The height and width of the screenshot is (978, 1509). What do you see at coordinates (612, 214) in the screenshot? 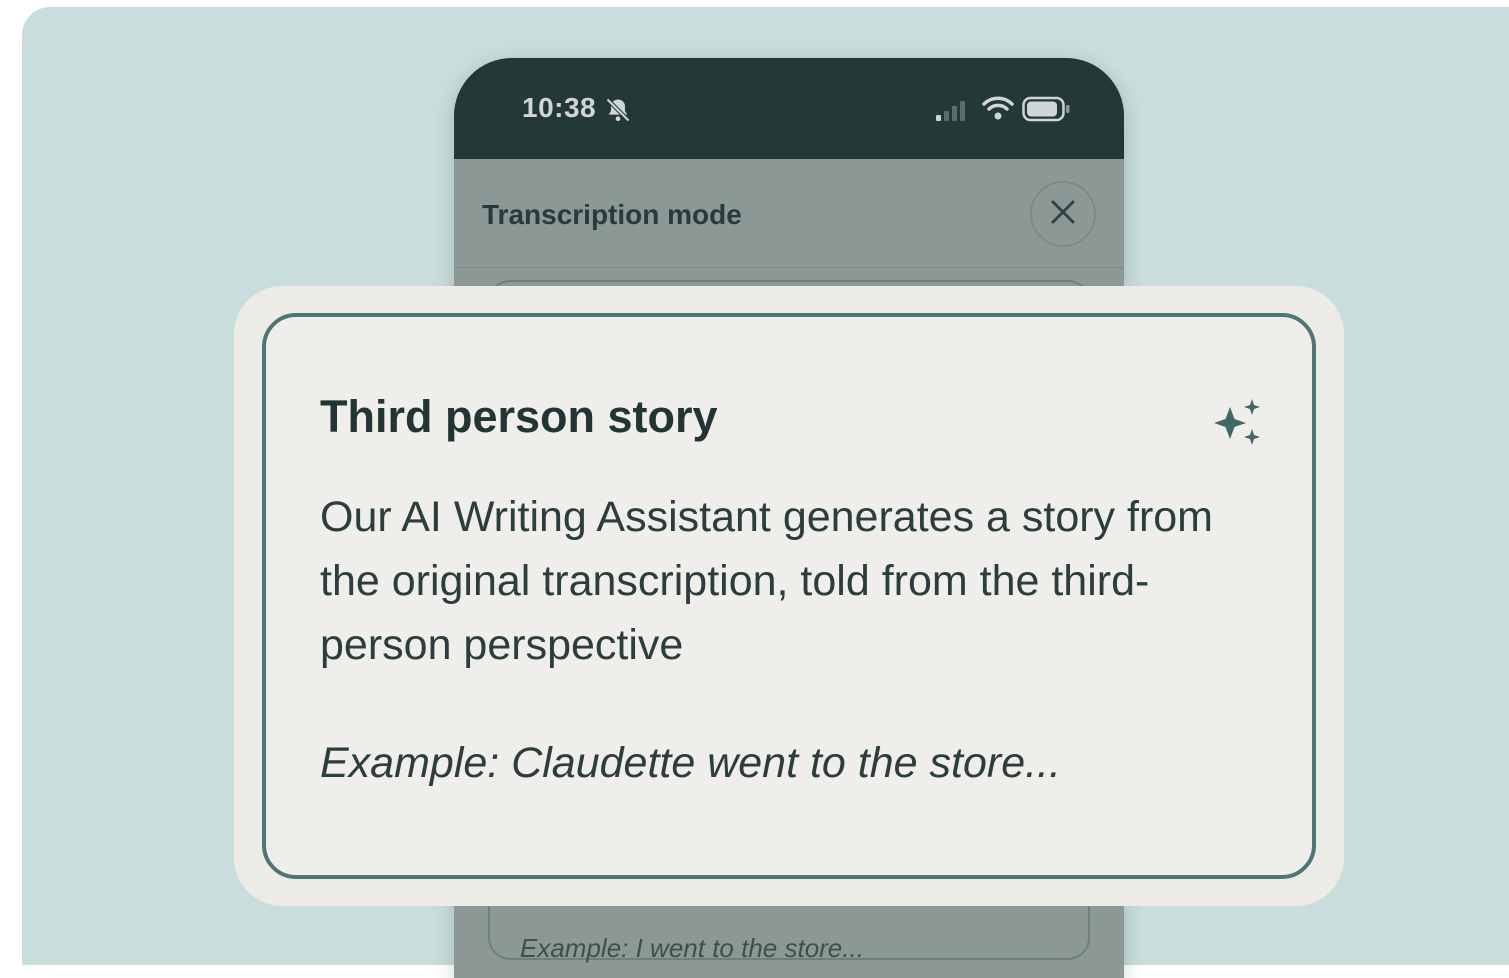
I see `sheet-title: Transcription mode` at bounding box center [612, 214].